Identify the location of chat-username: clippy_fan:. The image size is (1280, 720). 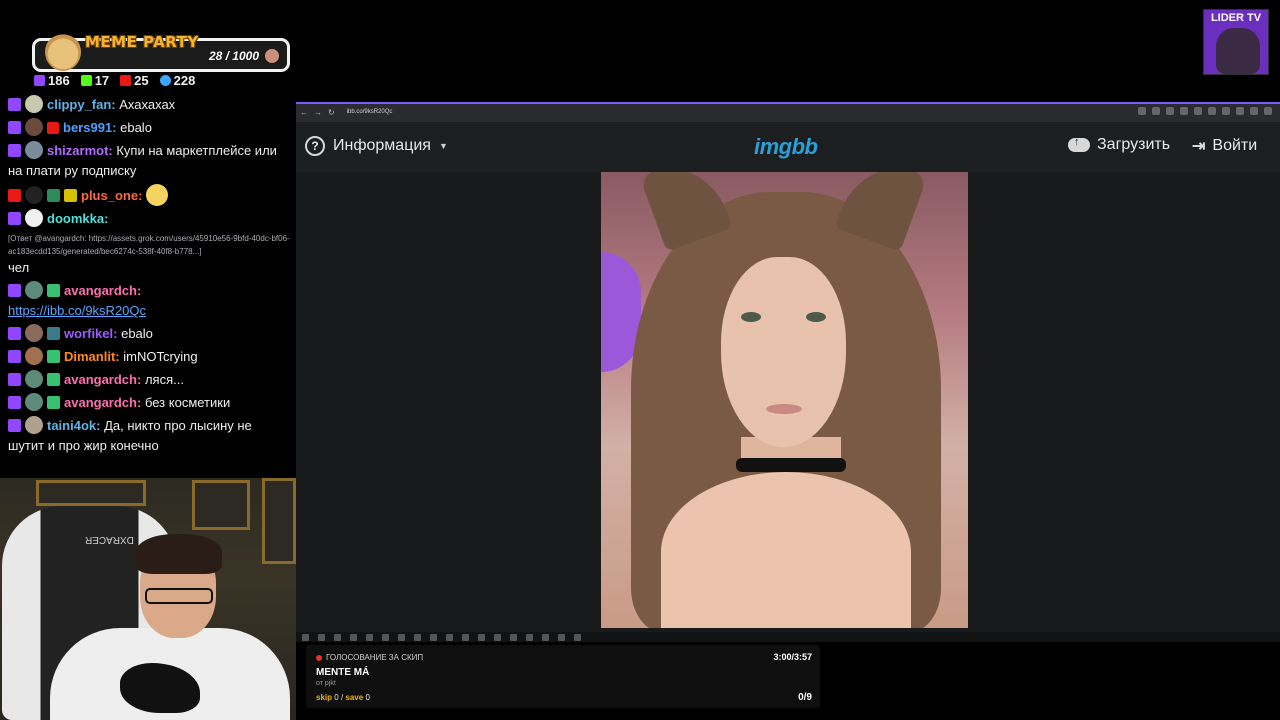
(81, 104).